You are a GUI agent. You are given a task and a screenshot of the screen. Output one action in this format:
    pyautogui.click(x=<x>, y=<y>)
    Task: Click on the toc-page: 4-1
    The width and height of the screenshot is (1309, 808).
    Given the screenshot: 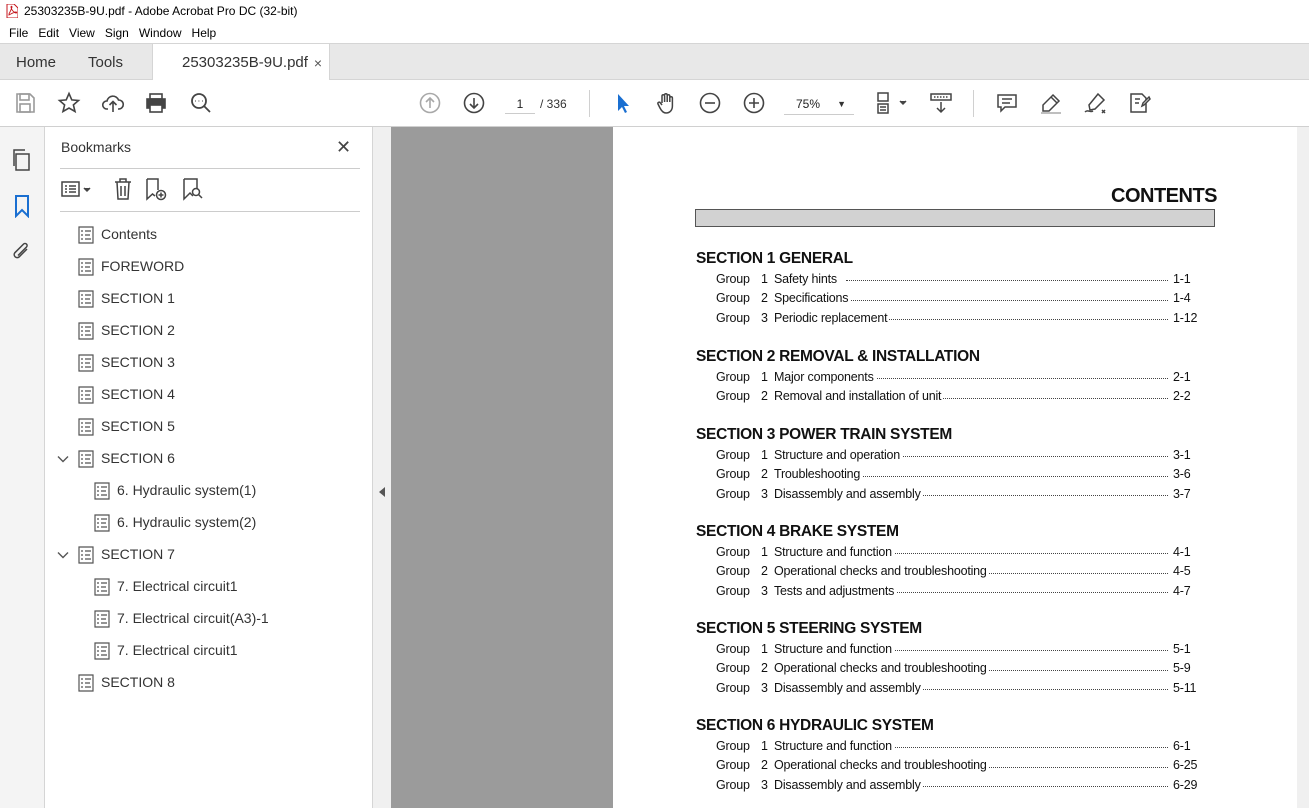 What is the action you would take?
    pyautogui.click(x=1182, y=551)
    